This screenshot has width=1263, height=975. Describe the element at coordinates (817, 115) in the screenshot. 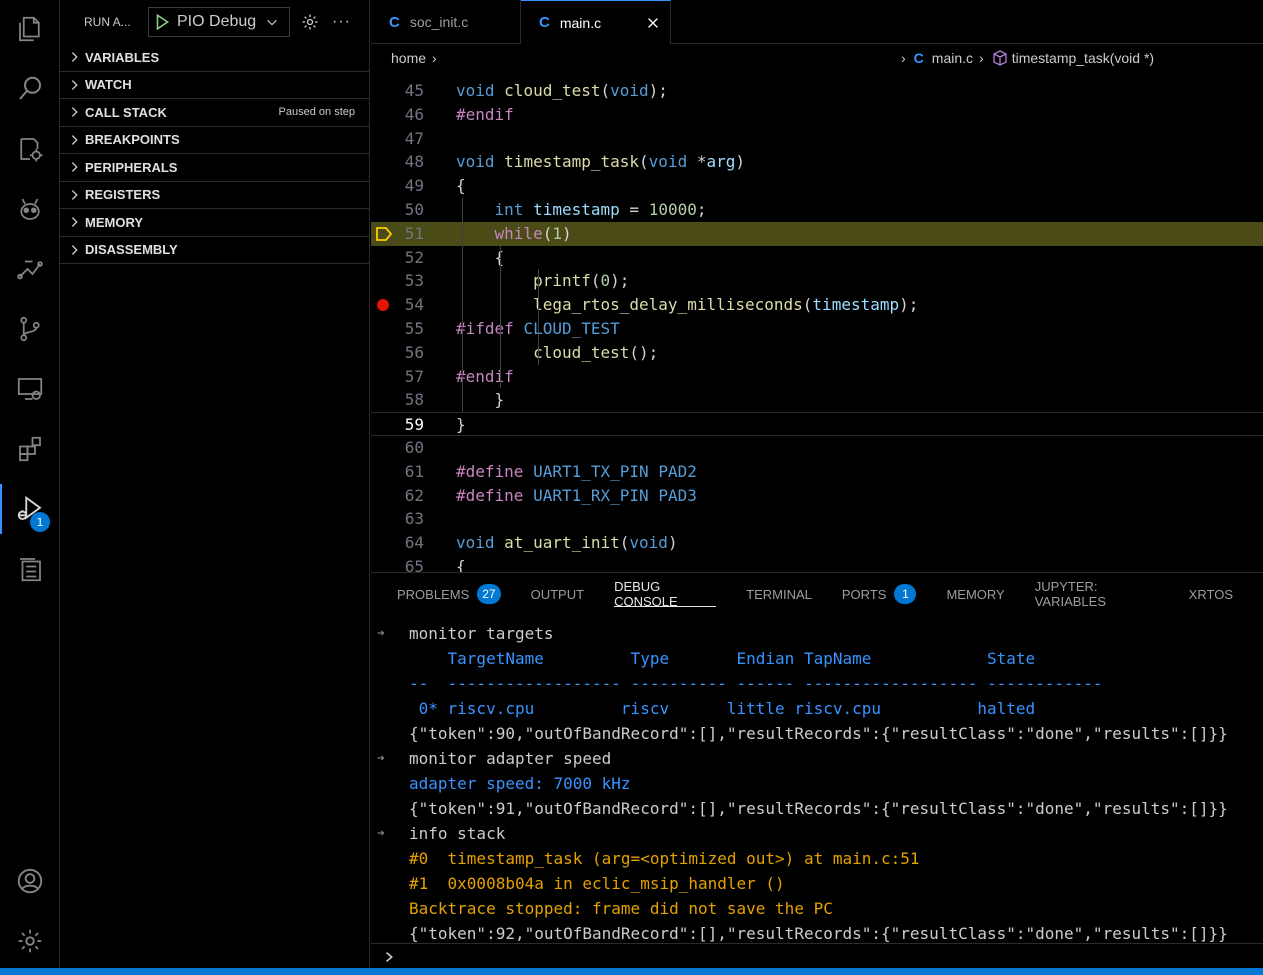

I see `code-line: 46 #endif` at that location.